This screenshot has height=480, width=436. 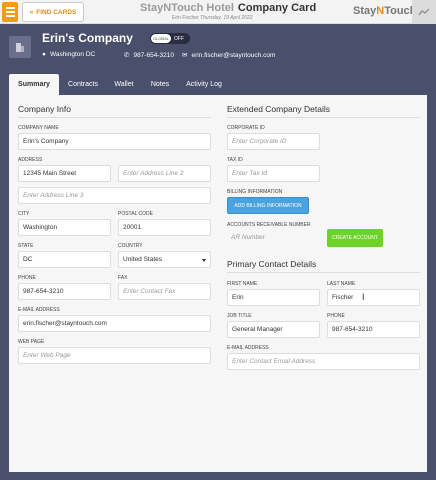 I want to click on map-pin-icon: ●, so click(x=44, y=54).